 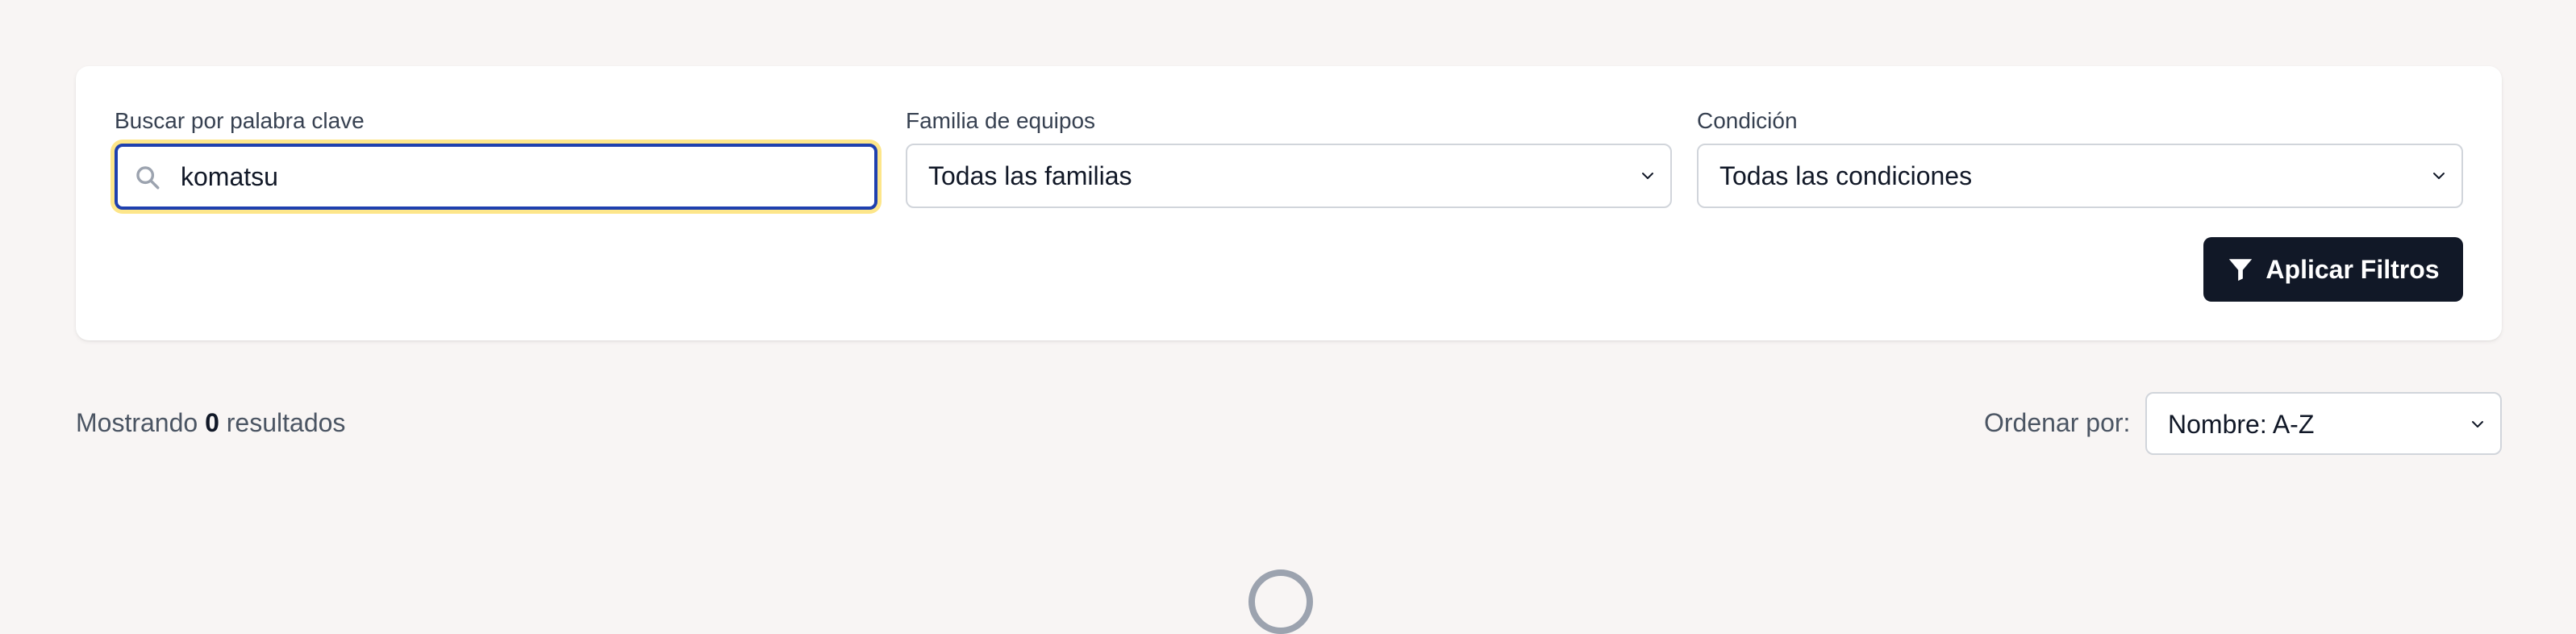 I want to click on filter-icon, so click(x=2241, y=270).